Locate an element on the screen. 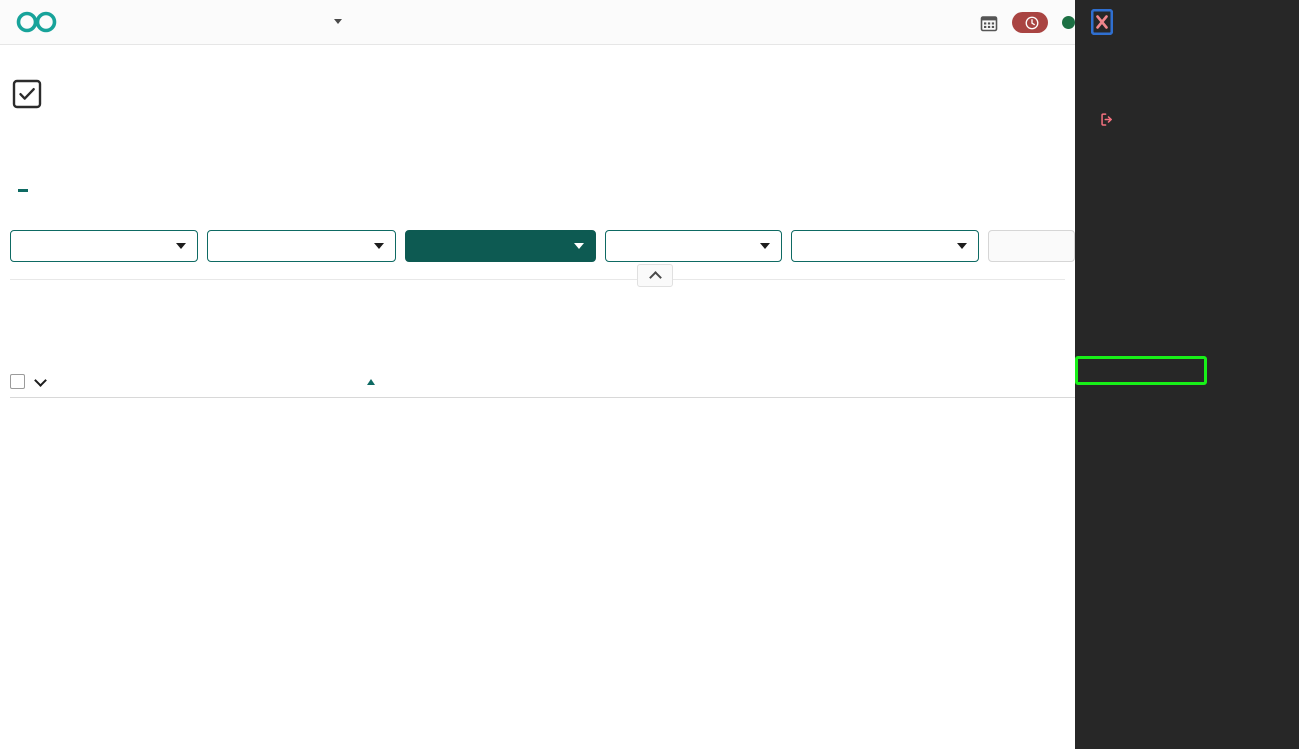 Image resolution: width=1299 pixels, height=749 pixels. tab-geloescht is located at coordinates (179, 187).